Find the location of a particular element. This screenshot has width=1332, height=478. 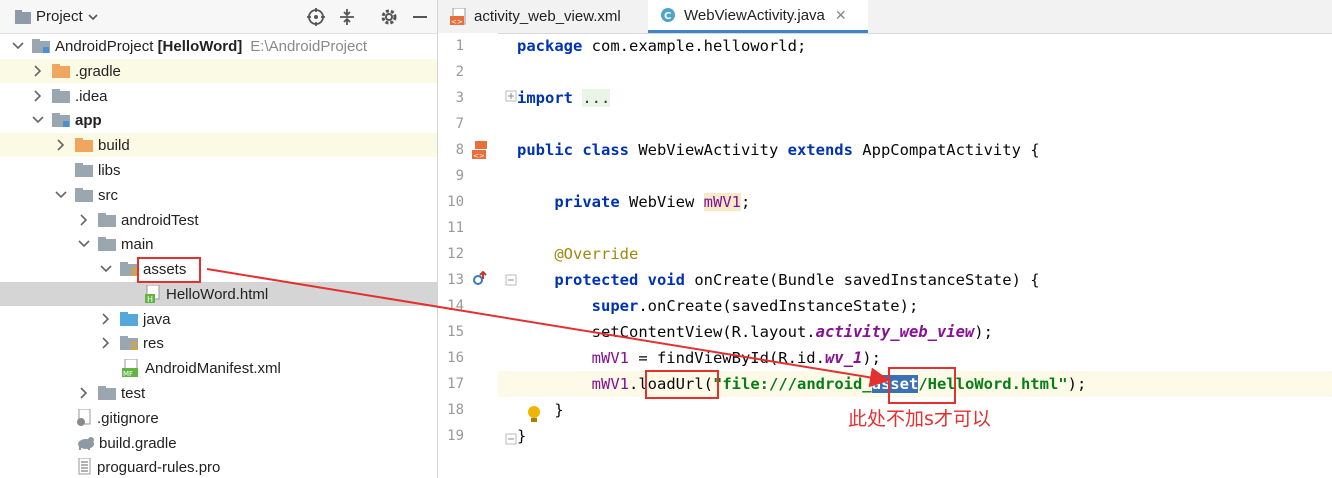

tree-item-assets: assets is located at coordinates (218, 269).